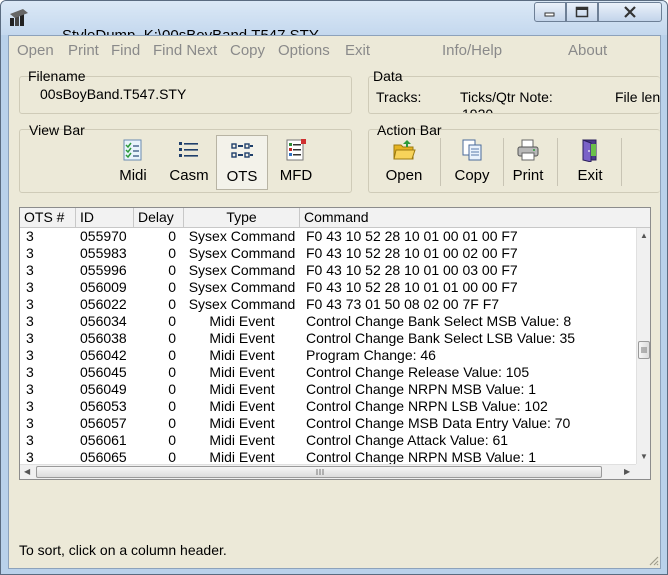 The height and width of the screenshot is (575, 668). Describe the element at coordinates (439, 321) in the screenshot. I see `cell-command: Control Change Bank Select MSB Value: 8` at that location.